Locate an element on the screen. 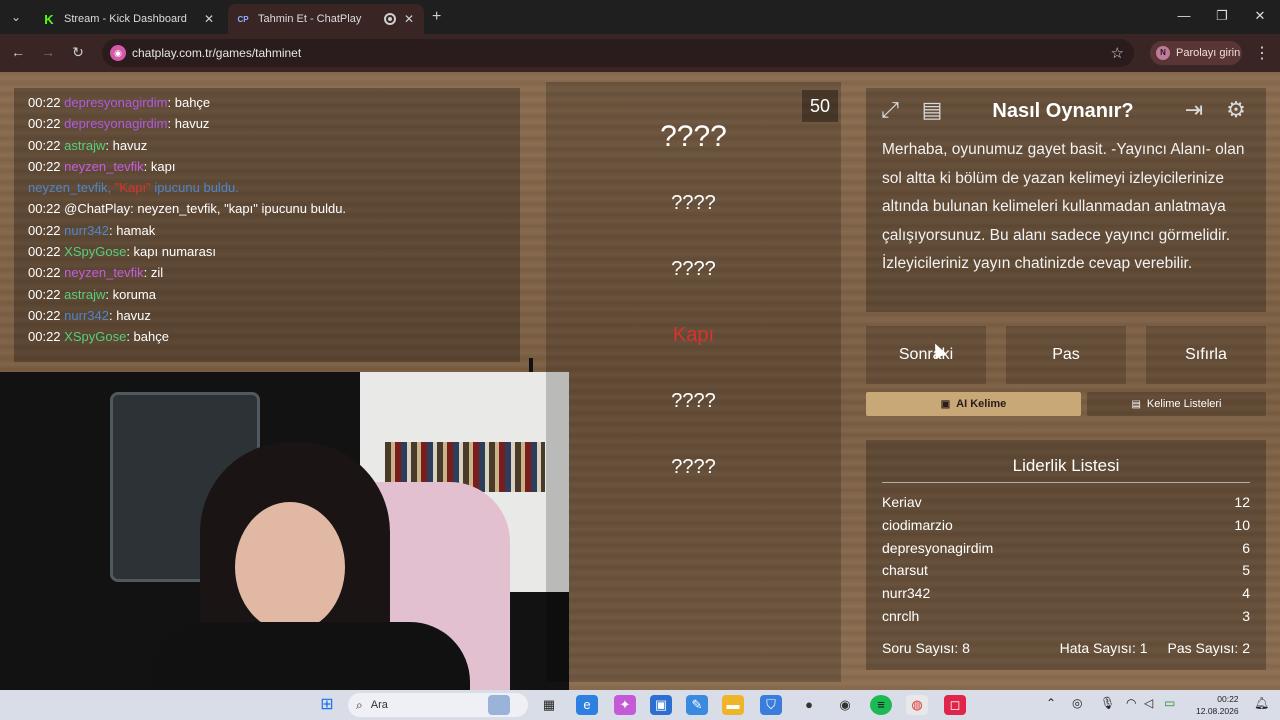 The width and height of the screenshot is (1280, 720). tray-overflow-icon: ⌃ is located at coordinates (1051, 703).